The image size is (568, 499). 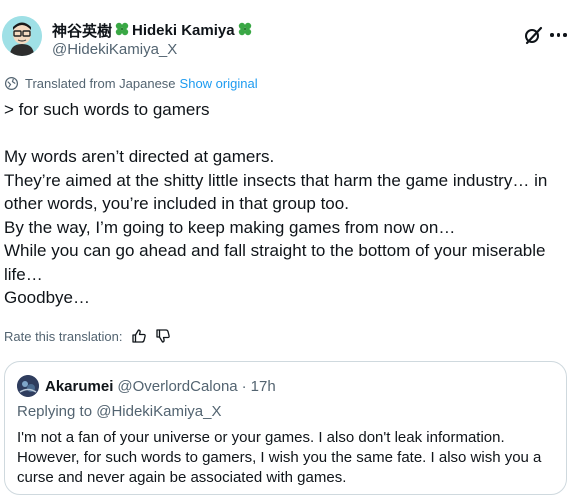 What do you see at coordinates (177, 386) in the screenshot?
I see `quoted-author-handle: @OverlordCalona` at bounding box center [177, 386].